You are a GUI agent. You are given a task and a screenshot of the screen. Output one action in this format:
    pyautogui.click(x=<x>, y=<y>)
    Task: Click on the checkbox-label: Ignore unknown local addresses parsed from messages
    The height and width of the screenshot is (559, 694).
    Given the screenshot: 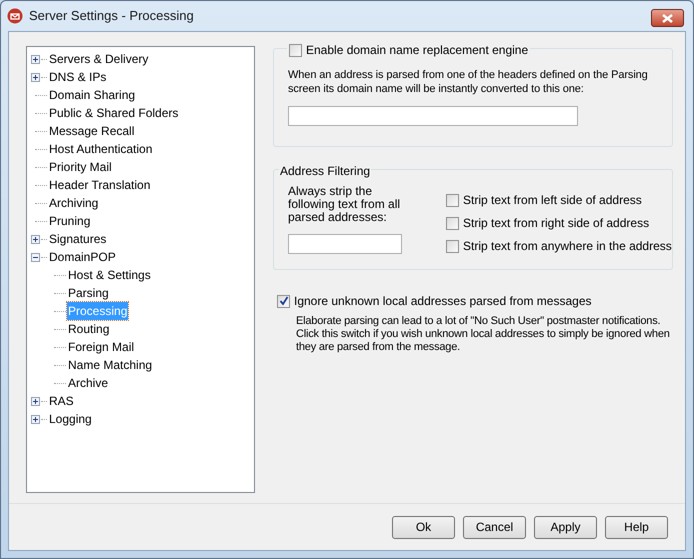 What is the action you would take?
    pyautogui.click(x=443, y=301)
    